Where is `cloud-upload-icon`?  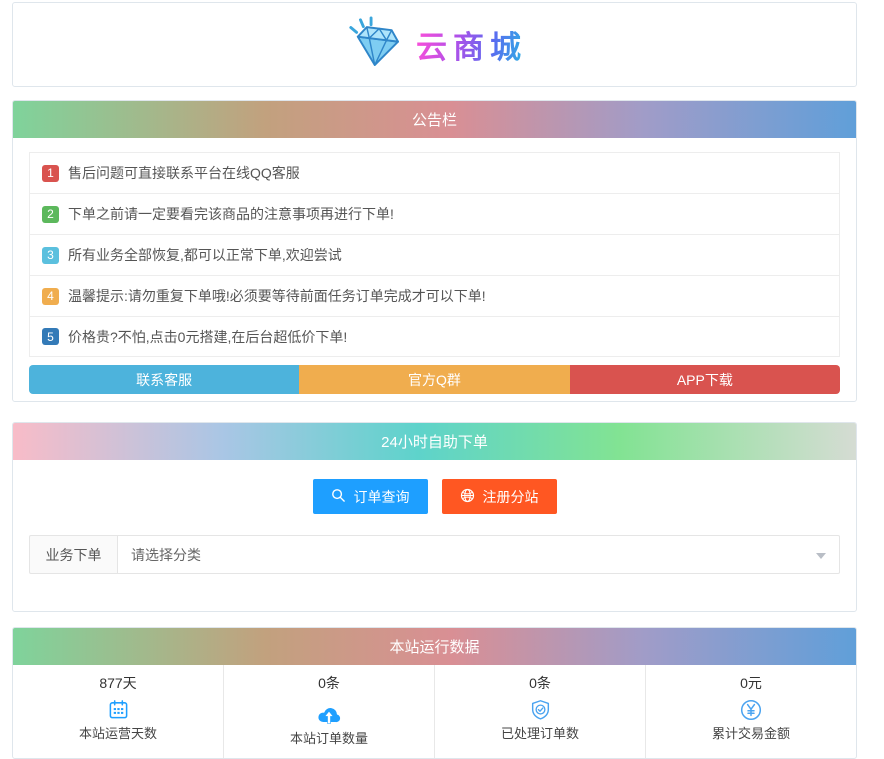
cloud-upload-icon is located at coordinates (329, 715).